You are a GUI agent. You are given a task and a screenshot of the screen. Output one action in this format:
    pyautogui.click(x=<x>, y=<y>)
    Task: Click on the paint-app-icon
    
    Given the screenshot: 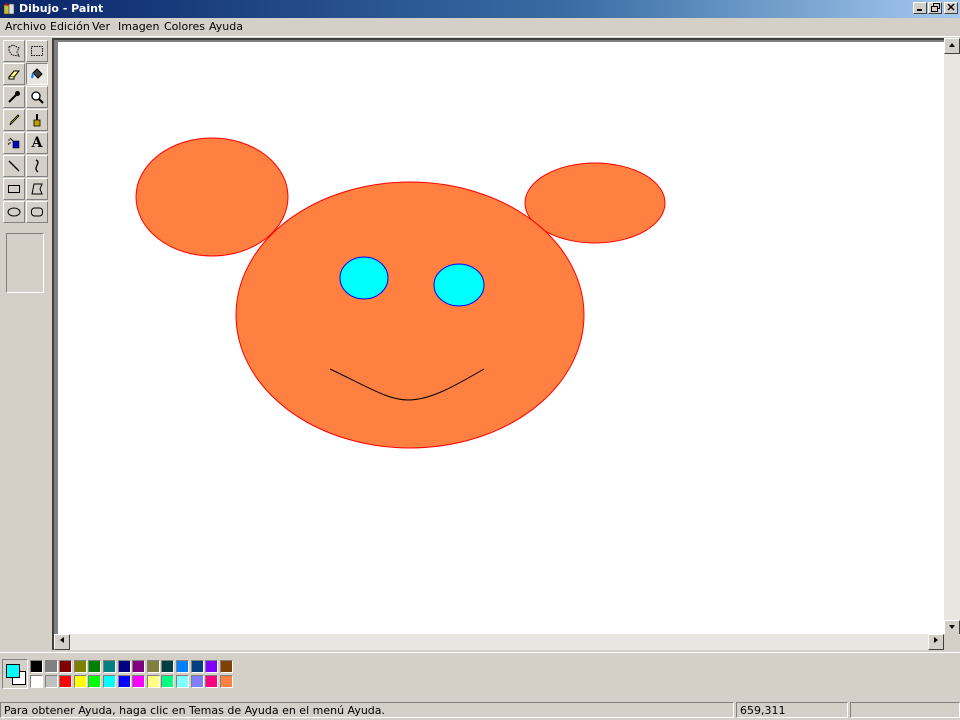 What is the action you would take?
    pyautogui.click(x=9, y=8)
    